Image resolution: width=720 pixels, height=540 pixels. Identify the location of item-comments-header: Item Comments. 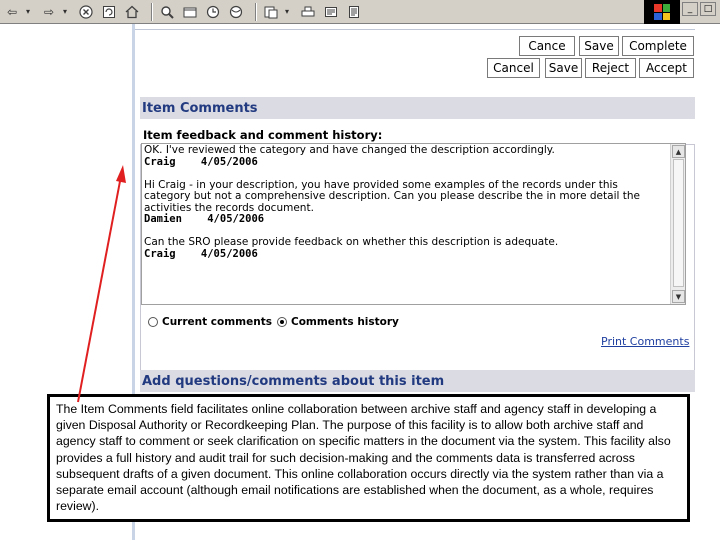
(417, 108).